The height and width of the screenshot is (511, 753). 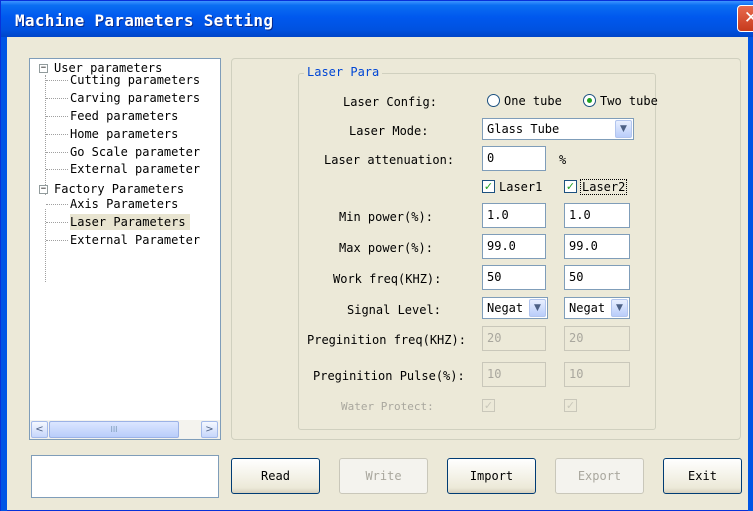 I want to click on title-bar: Machine Parameters Setting ✕, so click(x=377, y=19).